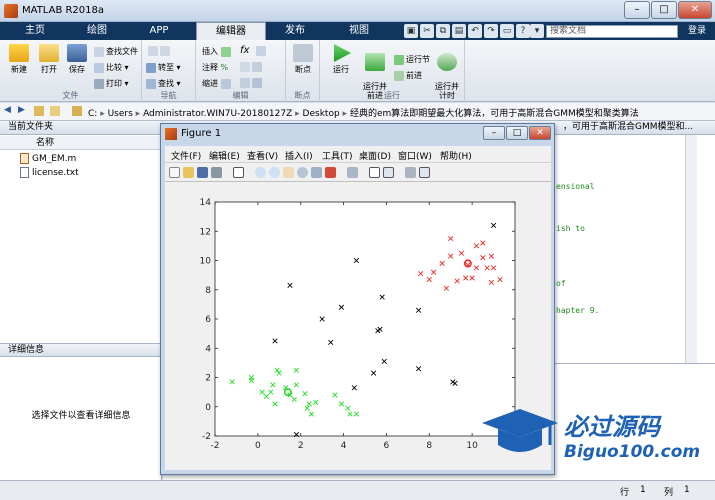 This screenshot has width=715, height=500. What do you see at coordinates (111, 67) in the screenshot?
I see `compare-button: 比较 ▾` at bounding box center [111, 67].